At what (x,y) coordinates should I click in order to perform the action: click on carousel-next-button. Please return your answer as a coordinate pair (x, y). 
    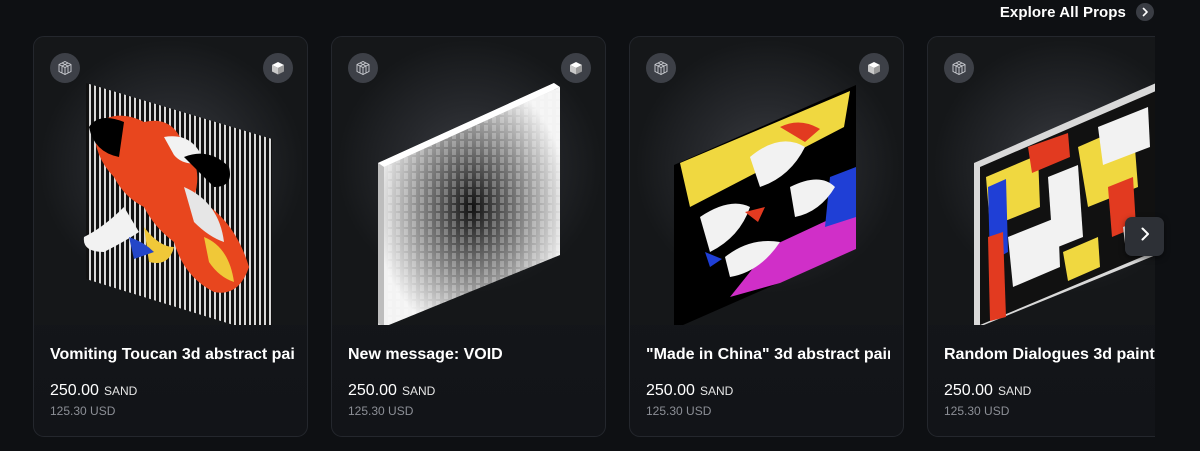
    Looking at the image, I should click on (1144, 236).